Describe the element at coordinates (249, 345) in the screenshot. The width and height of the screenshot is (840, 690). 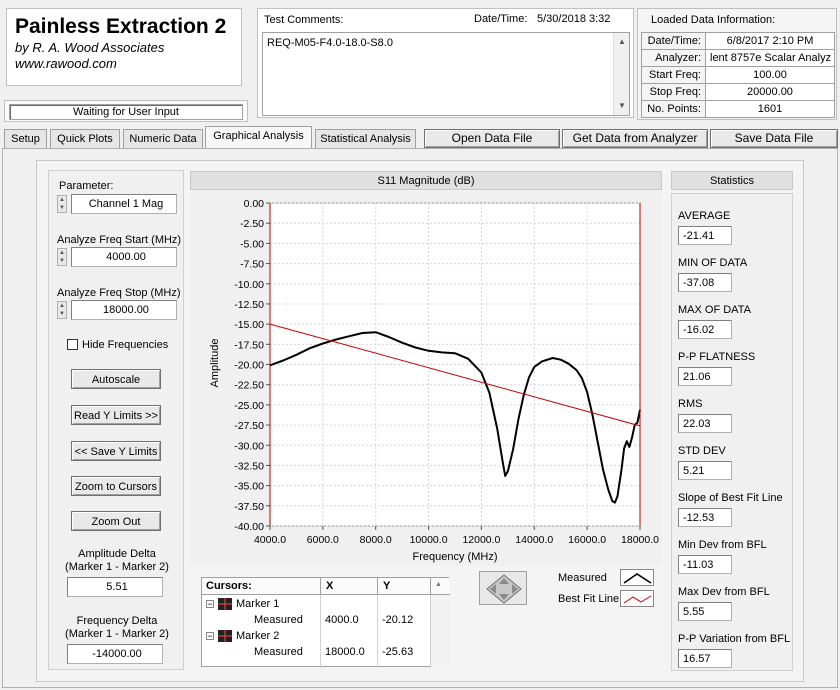
I see `y-tick-label: -17.50` at that location.